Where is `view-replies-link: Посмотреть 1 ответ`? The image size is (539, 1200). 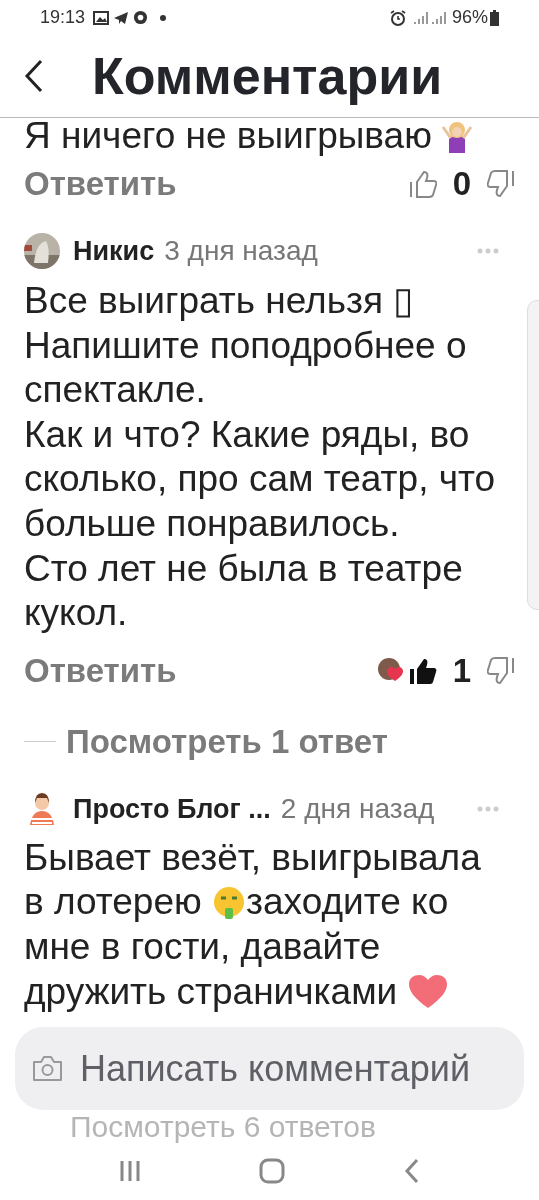 view-replies-link: Посмотреть 1 ответ is located at coordinates (227, 742).